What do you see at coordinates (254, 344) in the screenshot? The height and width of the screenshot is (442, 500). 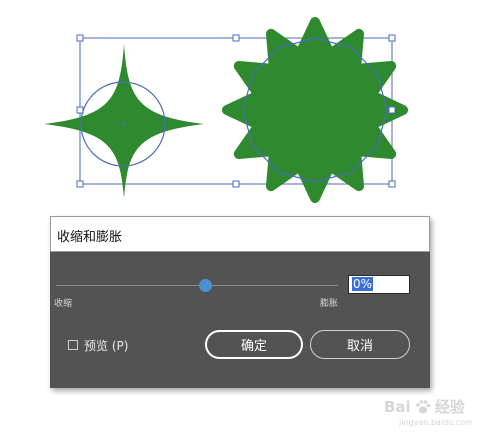 I see `ok-button: 确定` at bounding box center [254, 344].